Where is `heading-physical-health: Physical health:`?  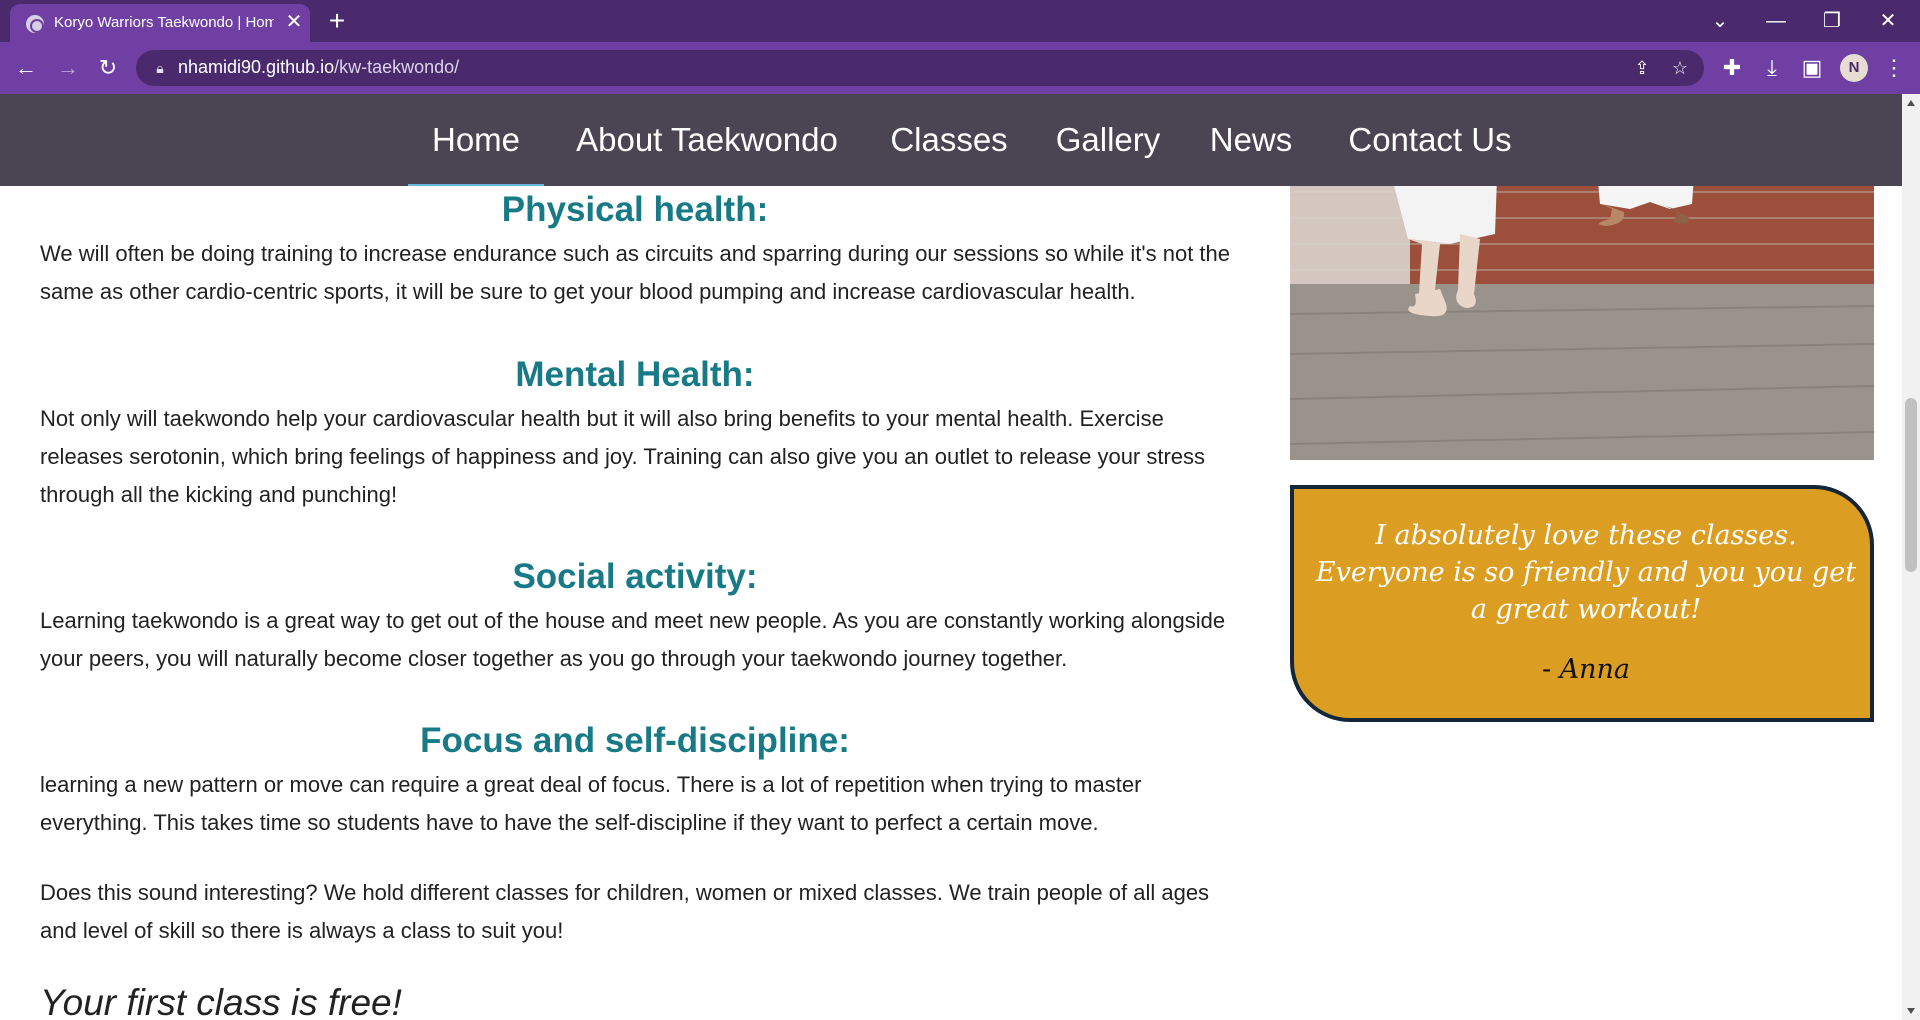
heading-physical-health: Physical health: is located at coordinates (635, 209).